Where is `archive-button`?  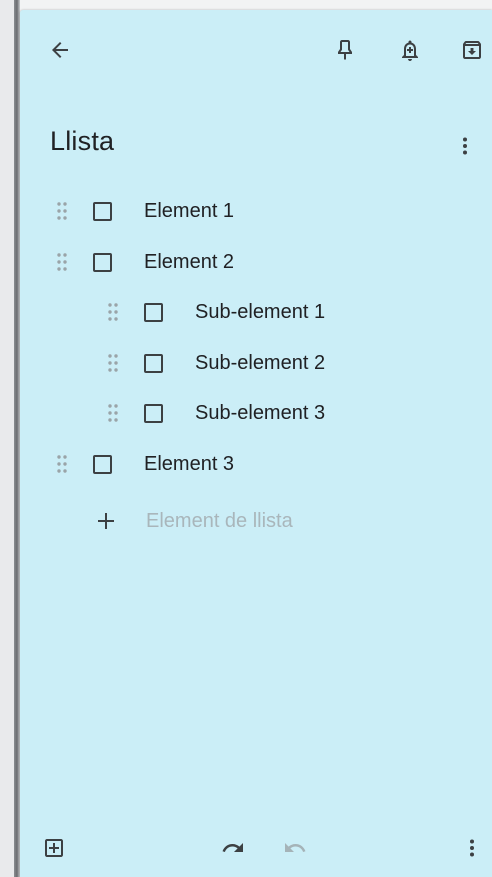 archive-button is located at coordinates (472, 50).